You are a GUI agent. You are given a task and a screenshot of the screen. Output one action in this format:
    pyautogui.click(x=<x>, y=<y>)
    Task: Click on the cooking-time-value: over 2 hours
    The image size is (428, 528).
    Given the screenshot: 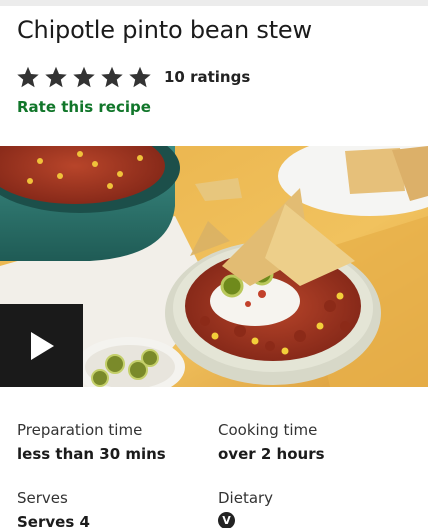 What is the action you would take?
    pyautogui.click(x=271, y=454)
    